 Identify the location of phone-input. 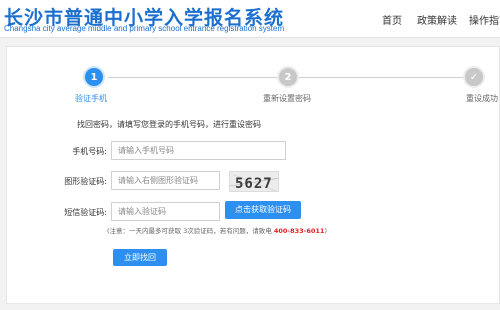
(198, 150).